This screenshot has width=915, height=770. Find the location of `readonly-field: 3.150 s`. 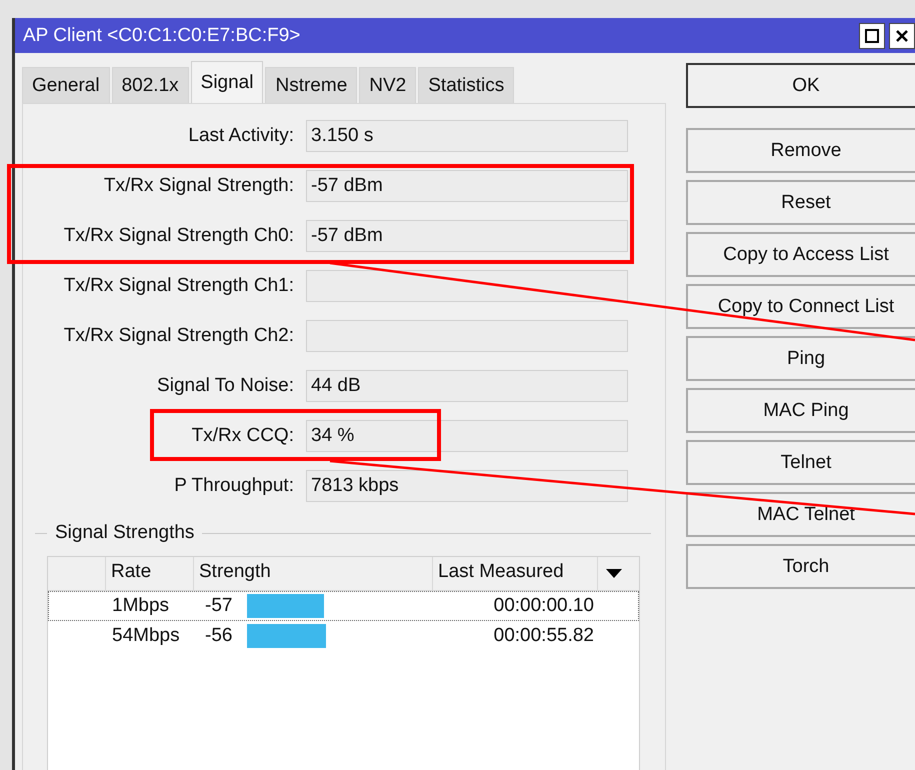

readonly-field: 3.150 s is located at coordinates (467, 136).